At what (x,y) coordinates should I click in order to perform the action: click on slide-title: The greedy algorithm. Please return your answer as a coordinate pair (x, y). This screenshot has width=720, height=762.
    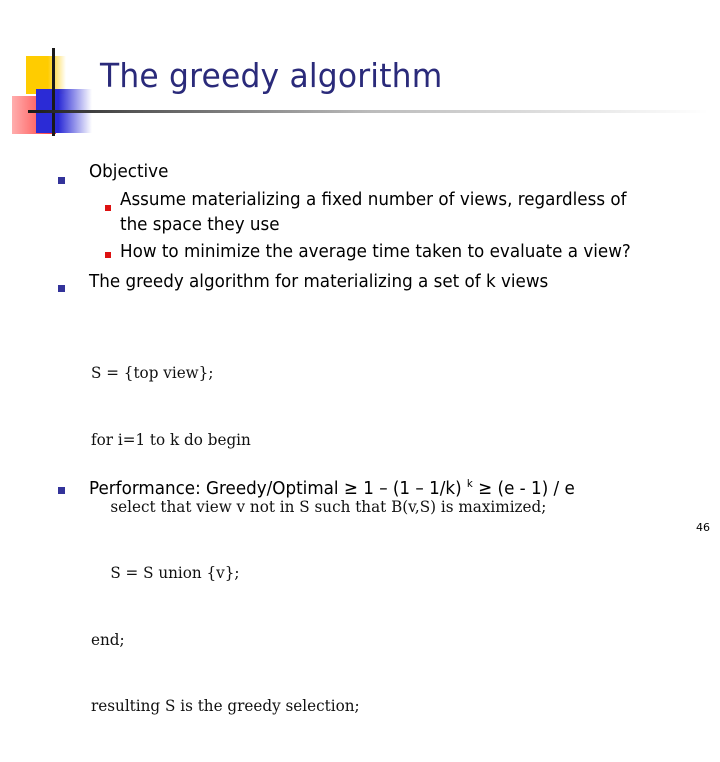
    Looking at the image, I should click on (271, 75).